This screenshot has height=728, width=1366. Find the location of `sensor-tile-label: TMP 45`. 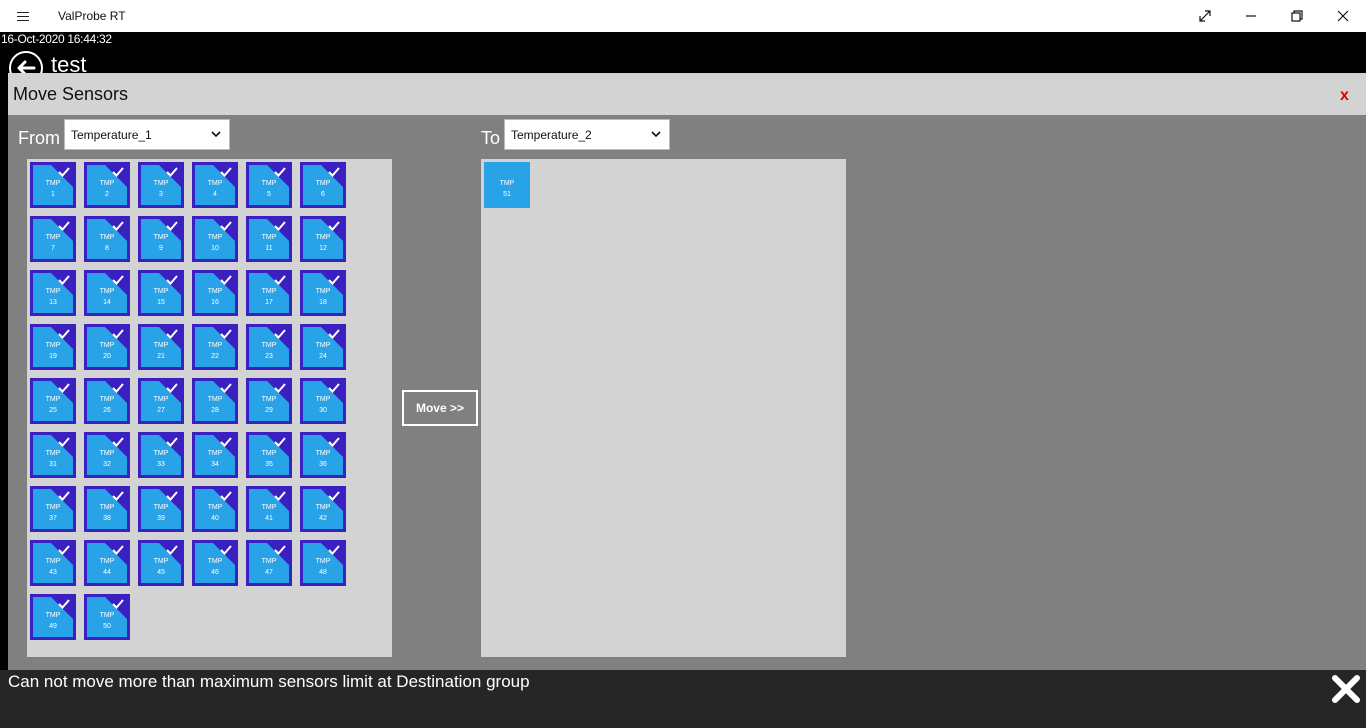

sensor-tile-label: TMP 45 is located at coordinates (161, 567).